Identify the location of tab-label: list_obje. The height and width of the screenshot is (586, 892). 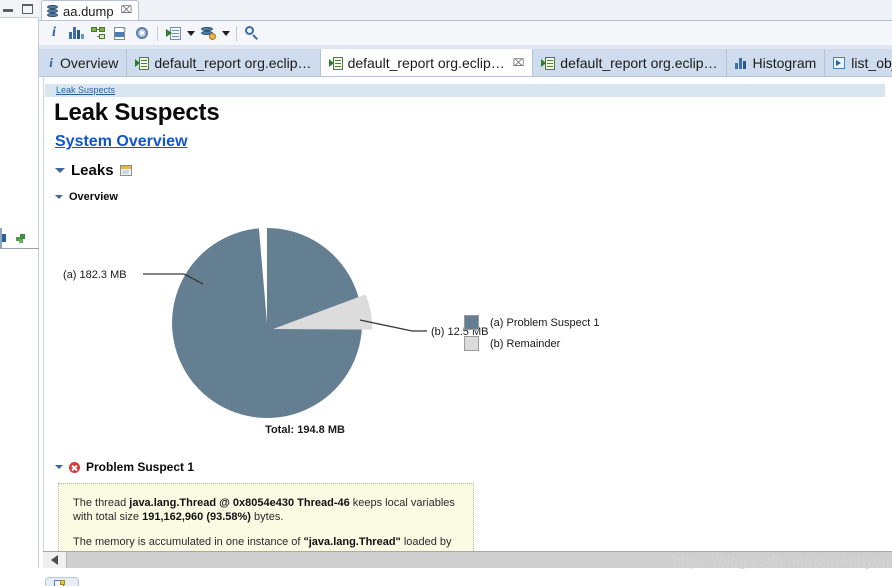
(871, 63).